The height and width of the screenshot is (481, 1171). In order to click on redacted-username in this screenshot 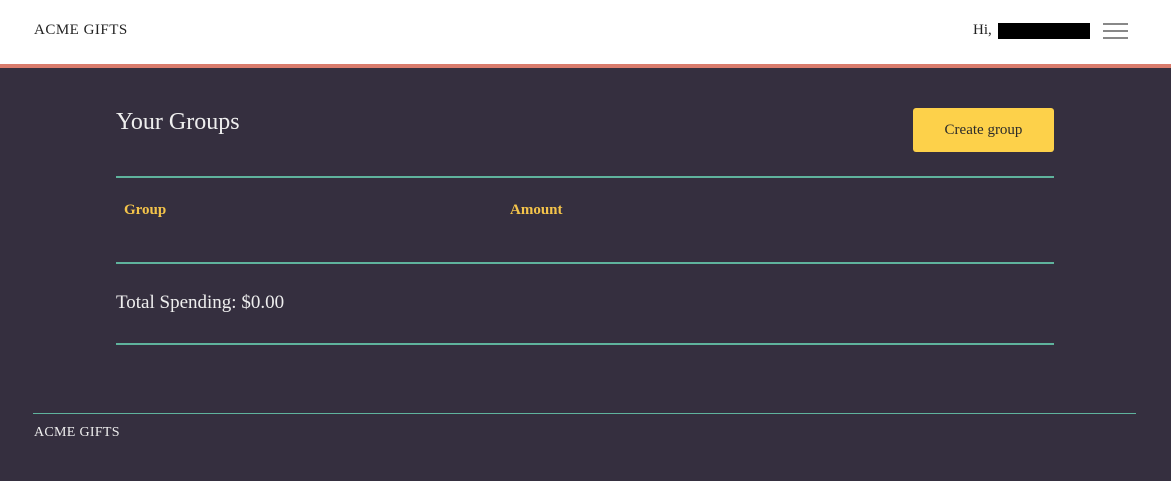, I will do `click(1043, 30)`.